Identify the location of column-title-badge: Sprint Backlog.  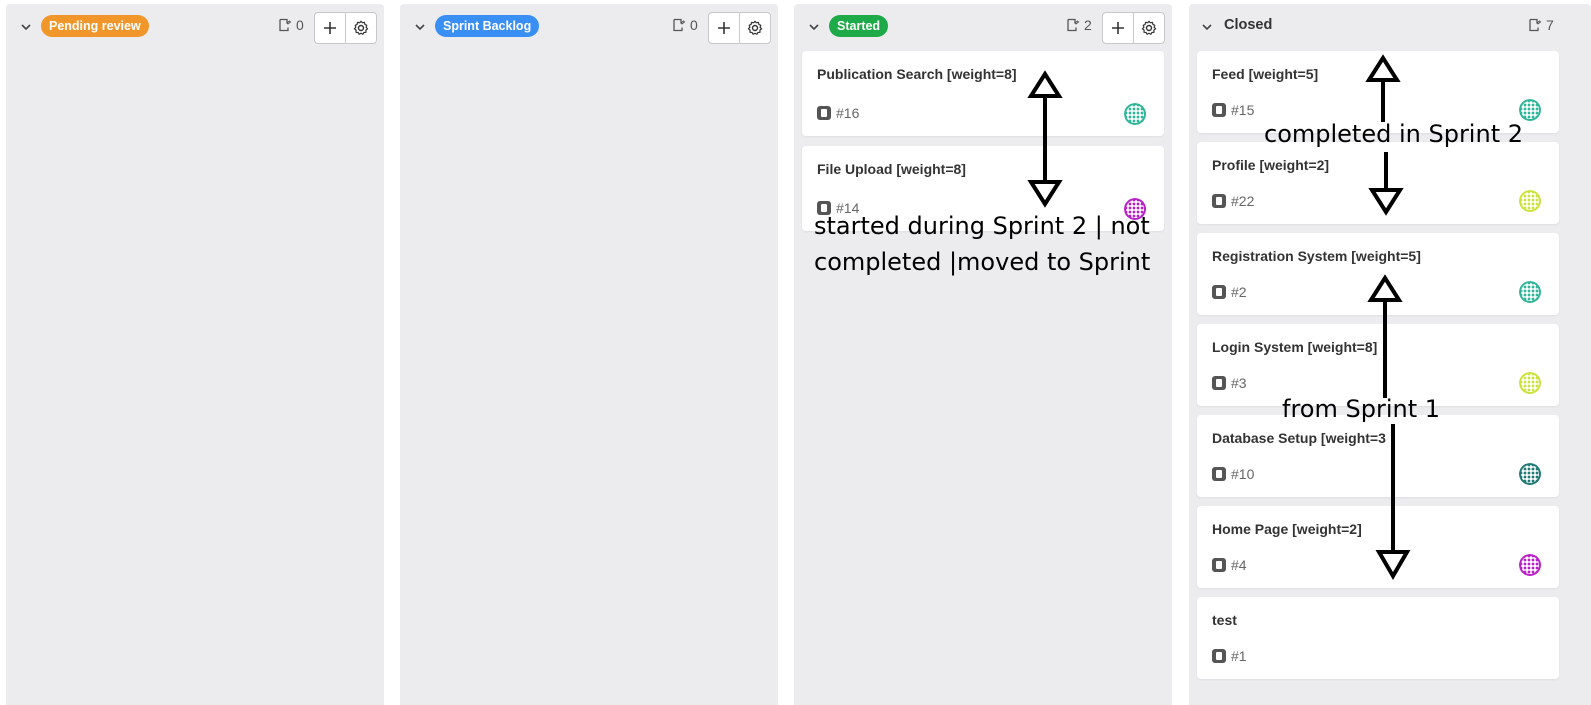
(487, 26).